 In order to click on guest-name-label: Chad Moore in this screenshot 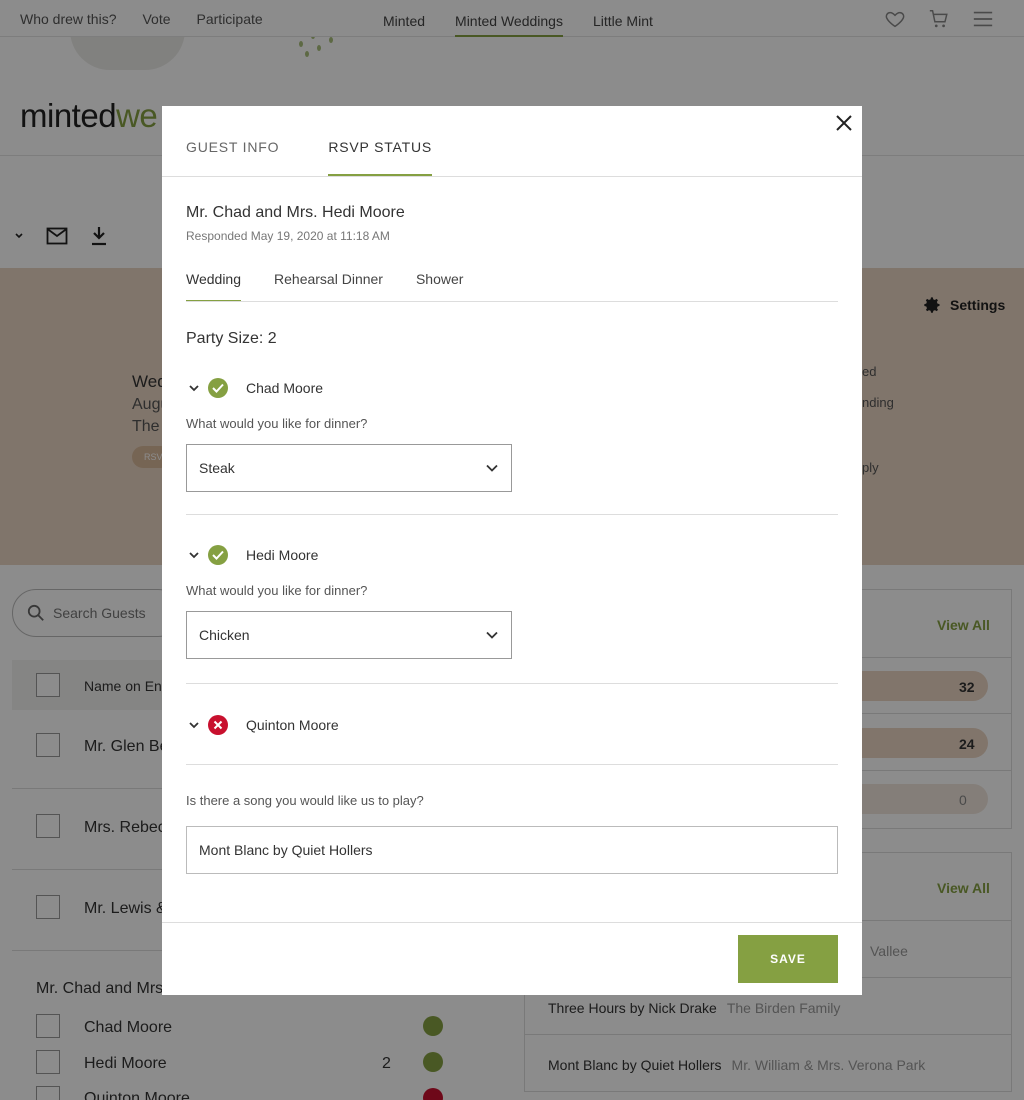, I will do `click(285, 388)`.